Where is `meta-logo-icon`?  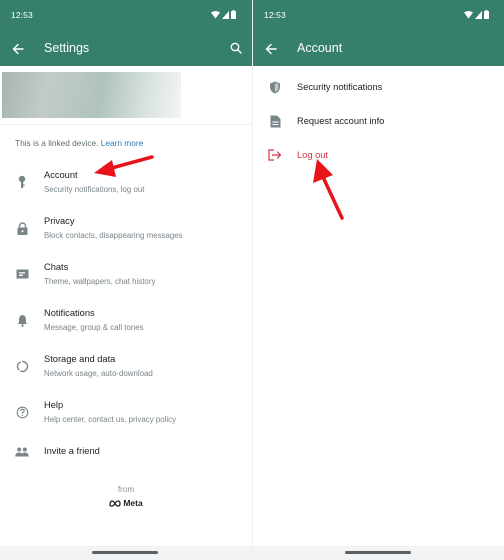
meta-logo-icon is located at coordinates (115, 503).